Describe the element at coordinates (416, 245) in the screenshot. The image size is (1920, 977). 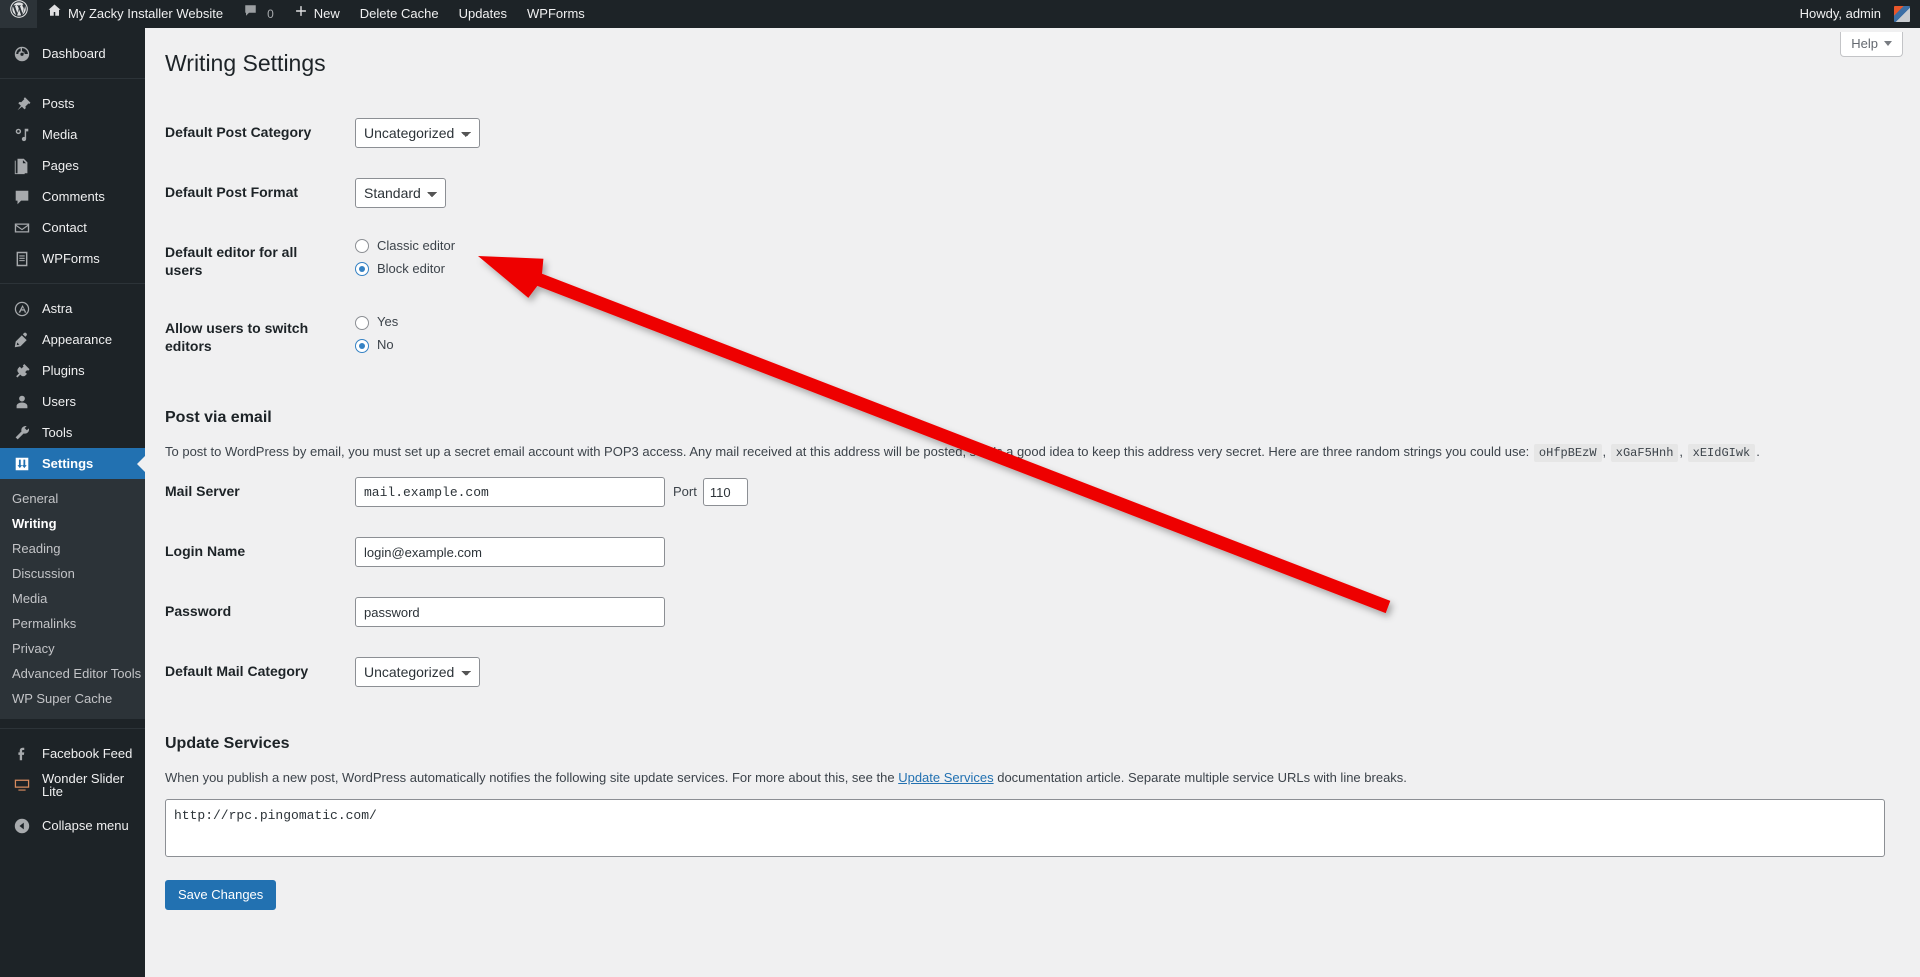
I see `radio-label: Classic editor` at that location.